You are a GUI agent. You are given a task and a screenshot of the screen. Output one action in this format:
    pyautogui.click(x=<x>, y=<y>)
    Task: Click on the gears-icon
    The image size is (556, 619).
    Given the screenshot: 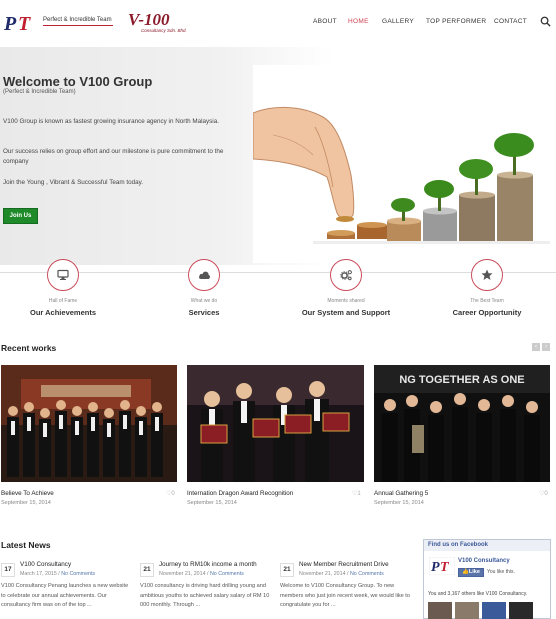 What is the action you would take?
    pyautogui.click(x=345, y=275)
    